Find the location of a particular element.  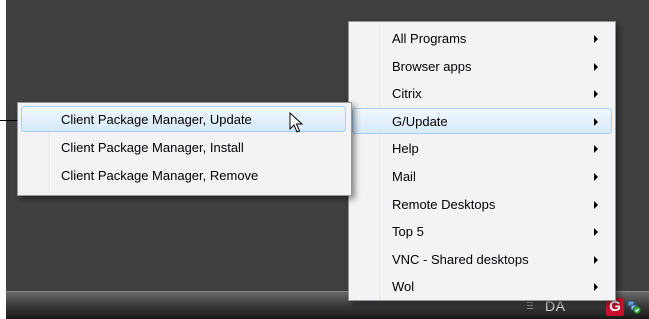

submenu-item-client-package-manager-remove: Client Package Manager, Remove is located at coordinates (183, 175).